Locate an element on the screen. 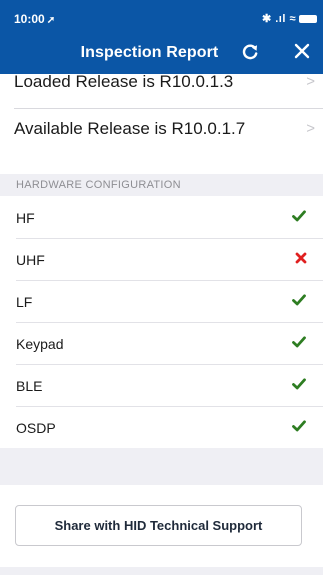 The image size is (323, 575). status-icons: ✱ .ıl ≈ is located at coordinates (289, 18).